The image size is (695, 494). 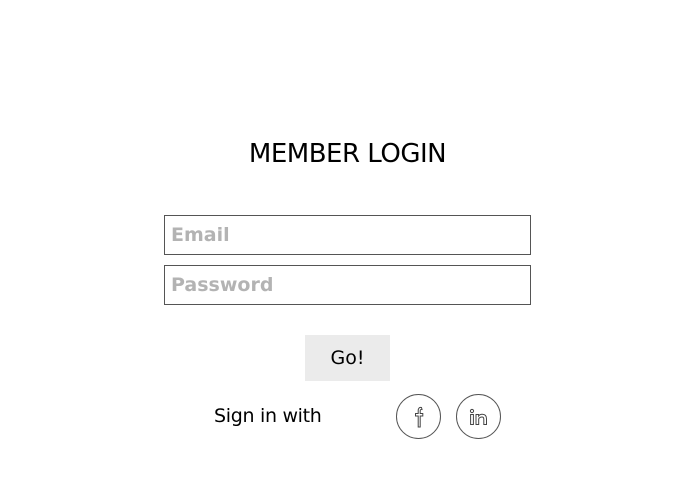 I want to click on page-title: MEMBER LOGIN, so click(x=347, y=154).